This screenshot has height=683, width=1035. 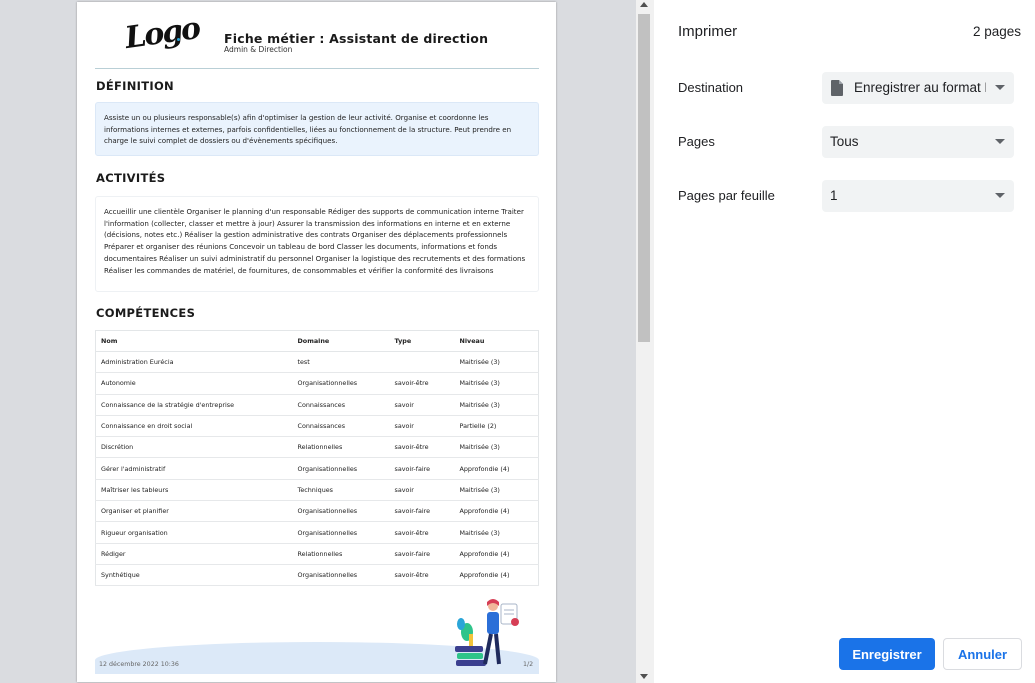 I want to click on cell-niveau: Partielle (2), so click(x=496, y=426).